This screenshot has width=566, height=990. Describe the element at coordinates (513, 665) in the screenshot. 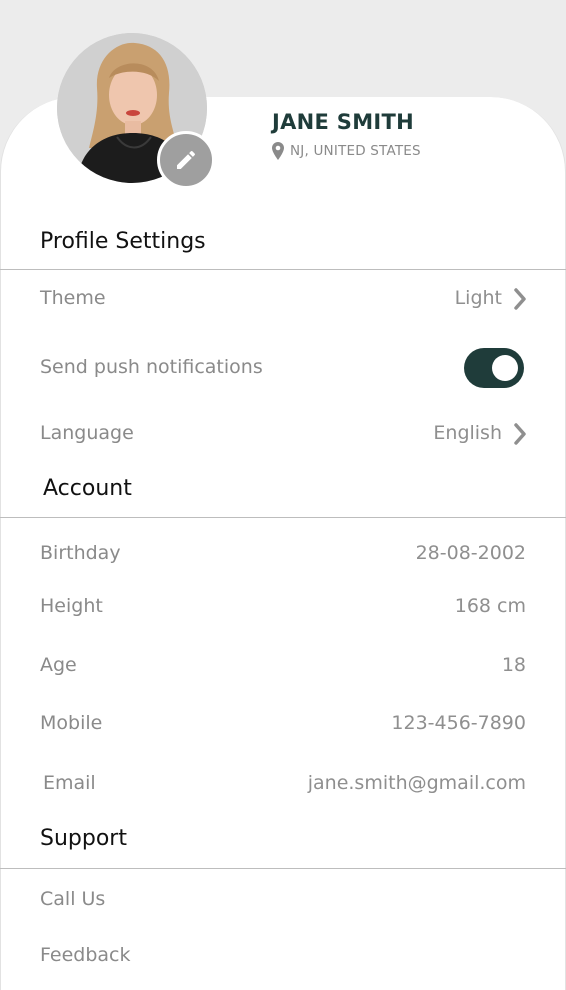

I see `age-value: 18` at that location.